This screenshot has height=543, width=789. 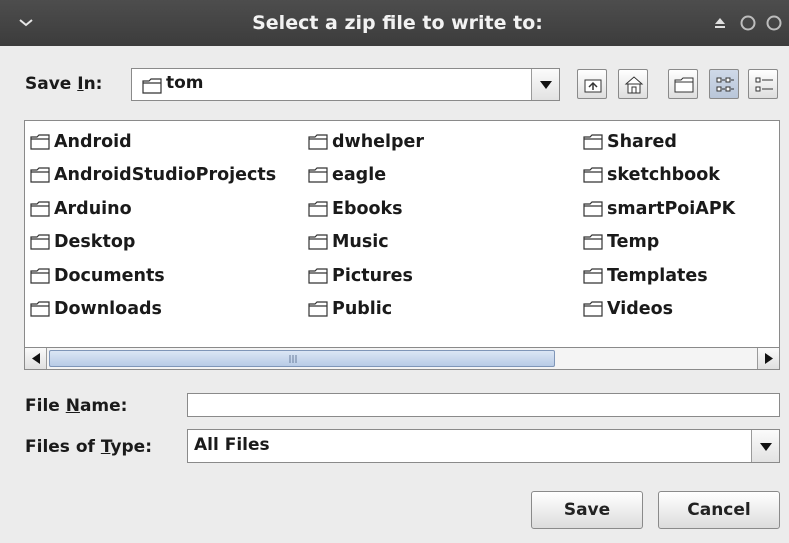 I want to click on title-bar: Select a zip file to write to:, so click(x=394, y=23).